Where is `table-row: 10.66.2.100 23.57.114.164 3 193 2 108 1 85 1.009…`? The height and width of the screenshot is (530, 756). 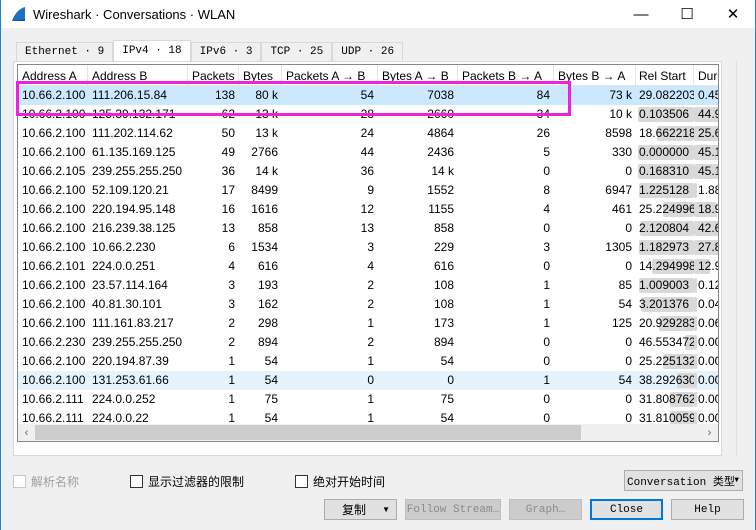
table-row: 10.66.2.100 23.57.114.164 3 193 2 108 1 85 1.009… is located at coordinates (368, 285).